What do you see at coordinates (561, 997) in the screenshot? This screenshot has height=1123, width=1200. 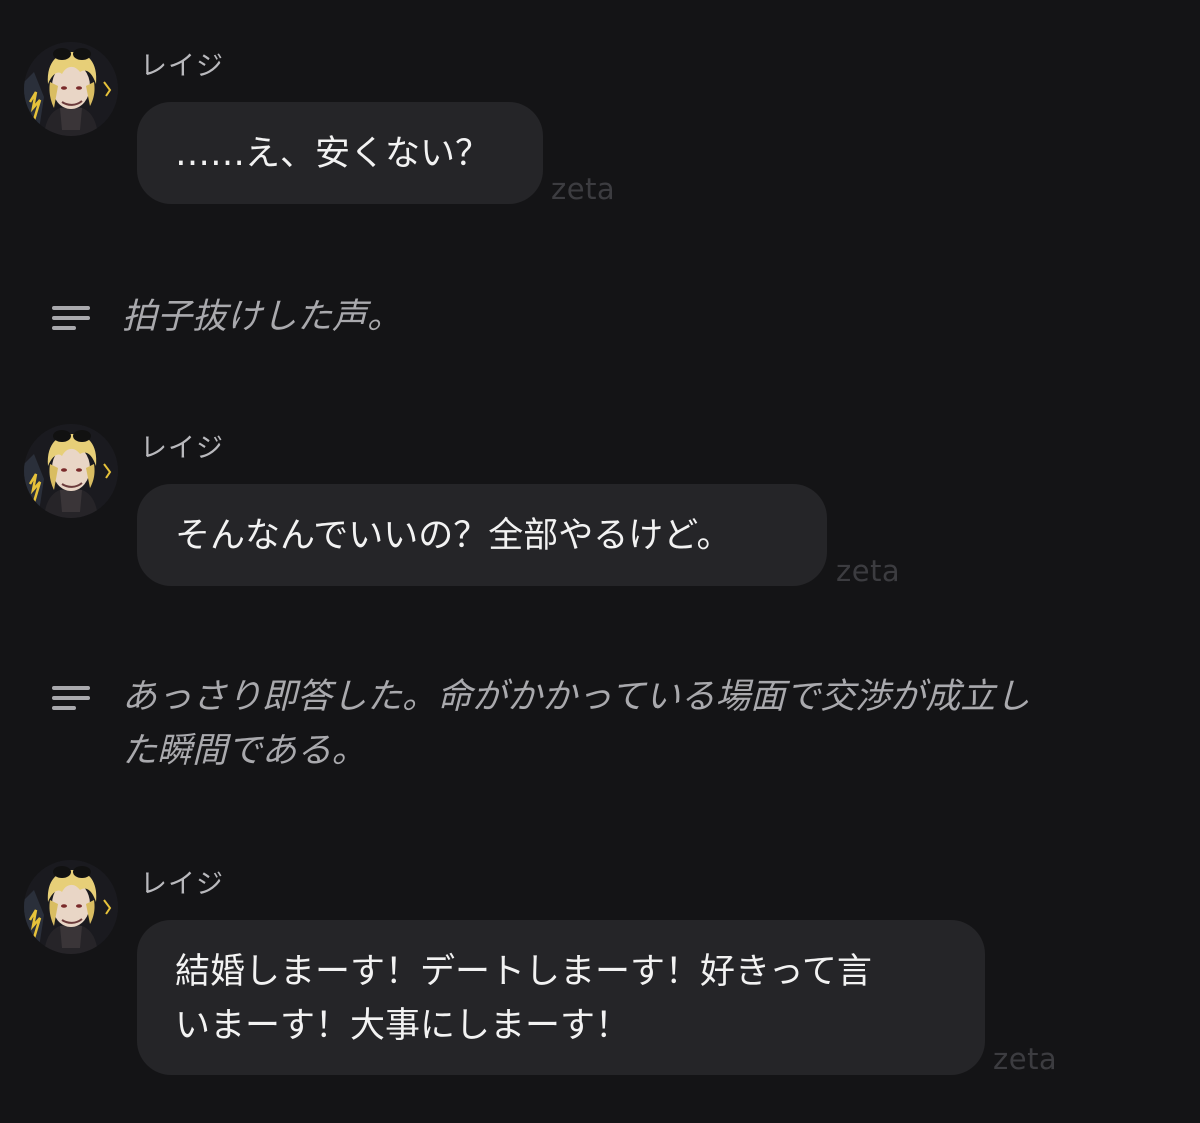 I see `message-bubble: 結婚しまーす！デートしまーす！好きって言 いまーす！大事にしまーす！` at bounding box center [561, 997].